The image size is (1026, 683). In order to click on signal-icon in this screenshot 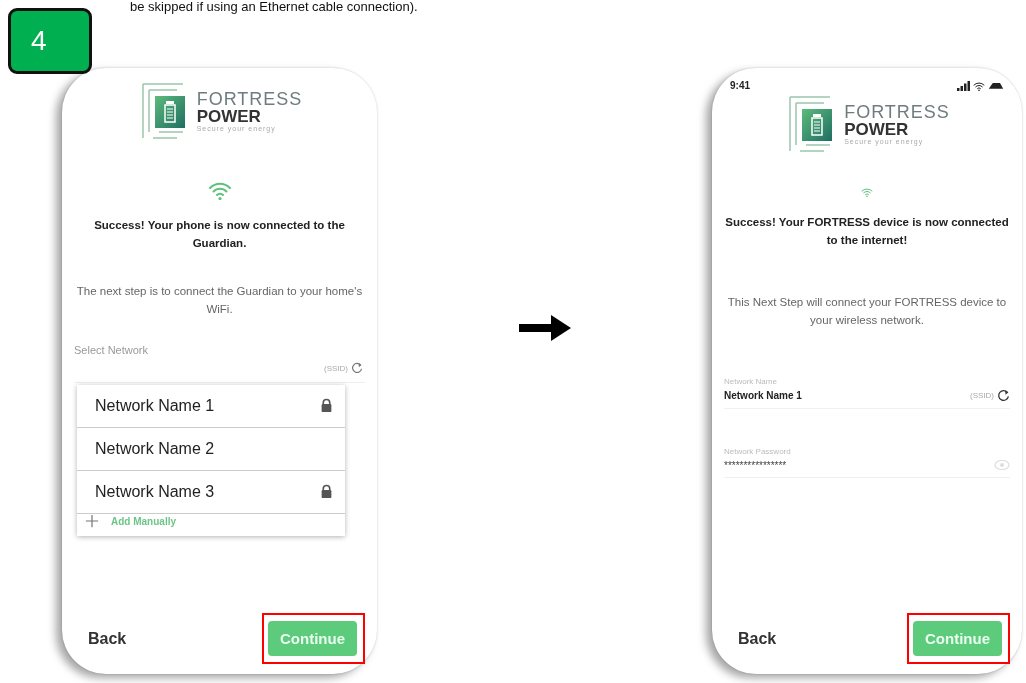, I will do `click(963, 85)`.